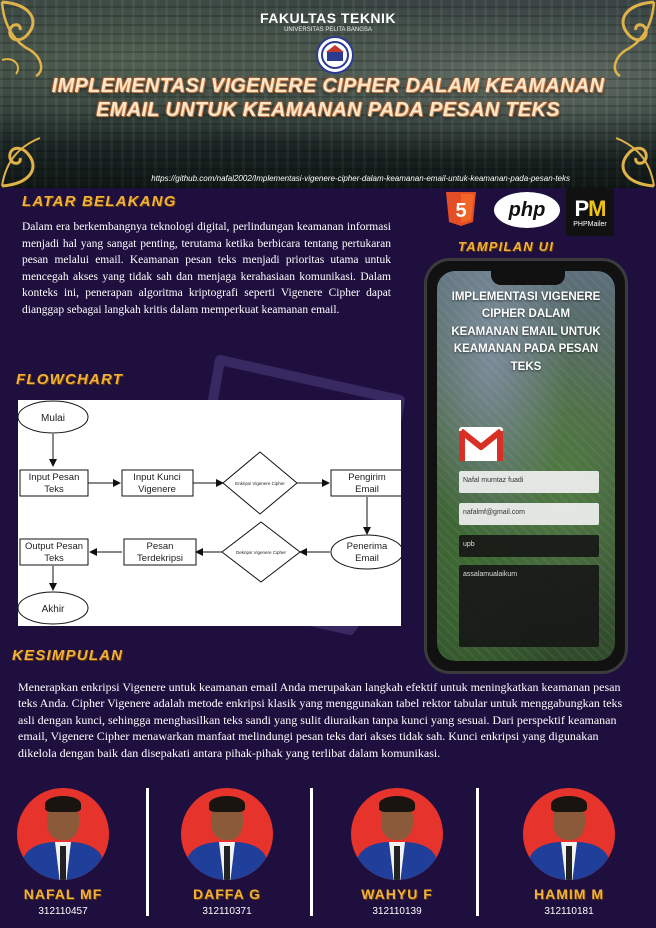  What do you see at coordinates (157, 489) in the screenshot?
I see `label-input-kunci-2: Vigenere` at bounding box center [157, 489].